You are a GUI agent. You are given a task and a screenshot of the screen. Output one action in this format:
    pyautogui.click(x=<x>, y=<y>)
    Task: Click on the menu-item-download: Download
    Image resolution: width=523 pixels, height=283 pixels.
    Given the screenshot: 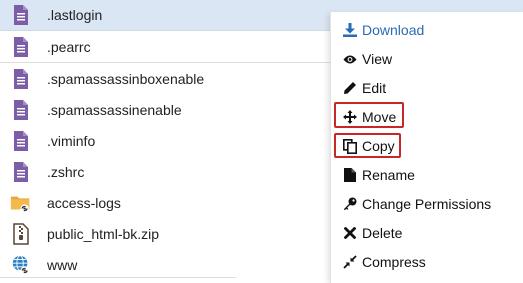 What is the action you would take?
    pyautogui.click(x=383, y=30)
    